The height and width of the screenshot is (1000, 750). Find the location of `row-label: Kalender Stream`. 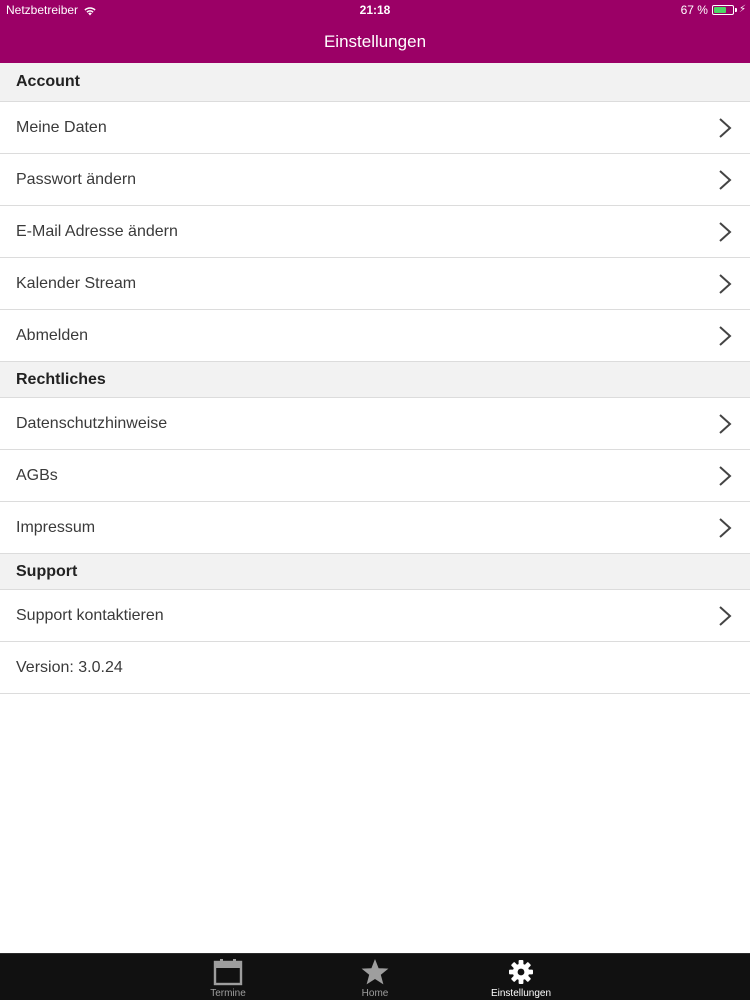

row-label: Kalender Stream is located at coordinates (76, 283).